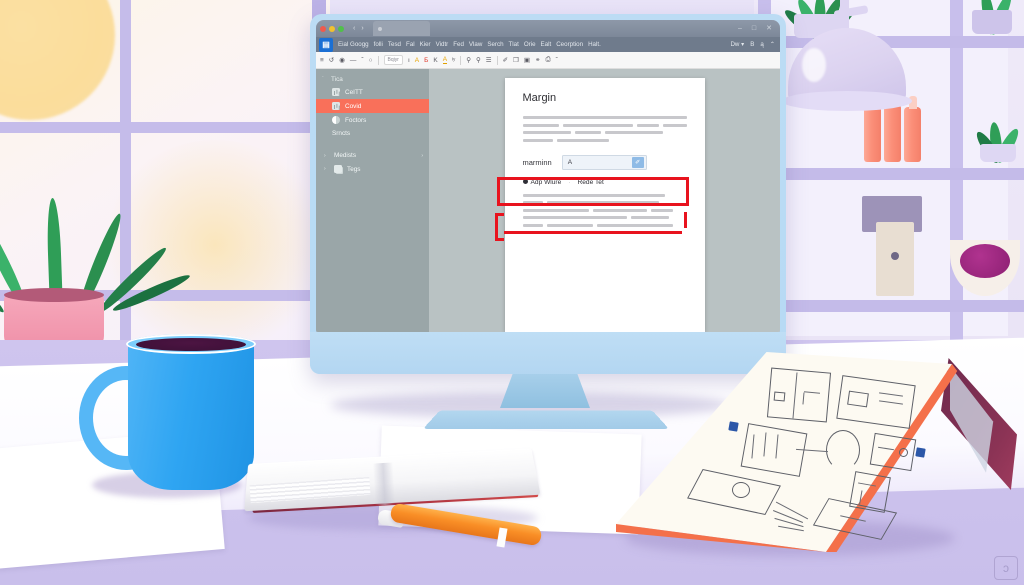 The width and height of the screenshot is (1024, 585). What do you see at coordinates (372, 106) in the screenshot?
I see `sidebar-item-covid: Covid` at bounding box center [372, 106].